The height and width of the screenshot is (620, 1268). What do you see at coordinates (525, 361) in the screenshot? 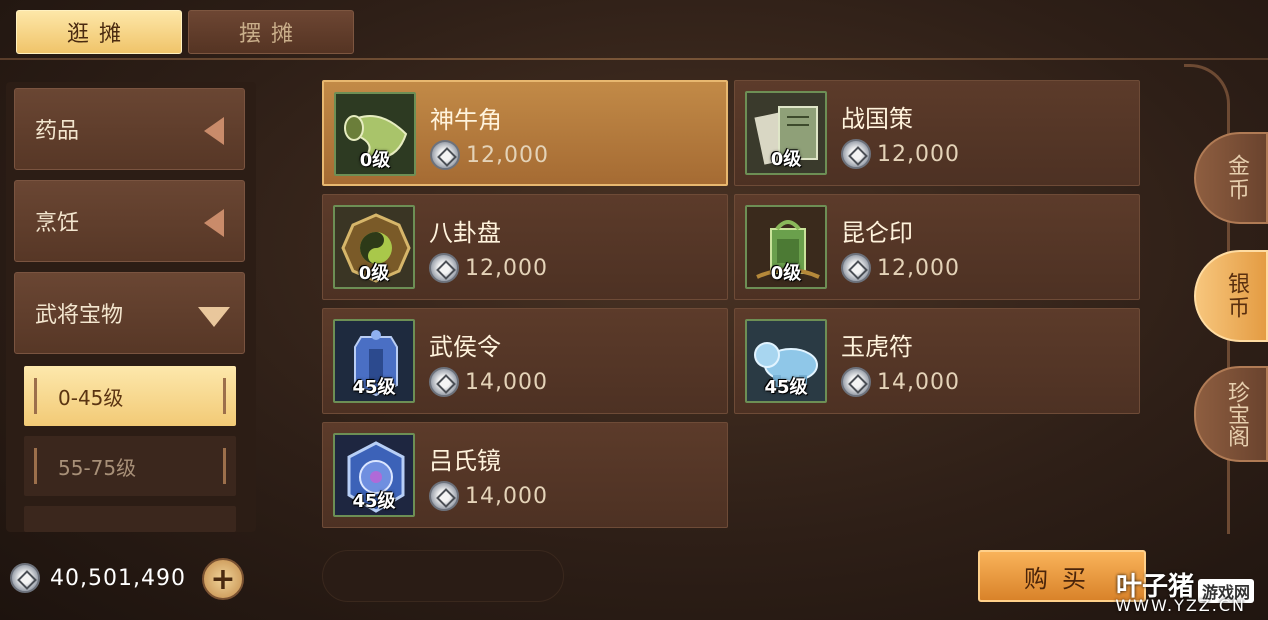
I see `item-card: 45级 武侯令 14,000` at bounding box center [525, 361].